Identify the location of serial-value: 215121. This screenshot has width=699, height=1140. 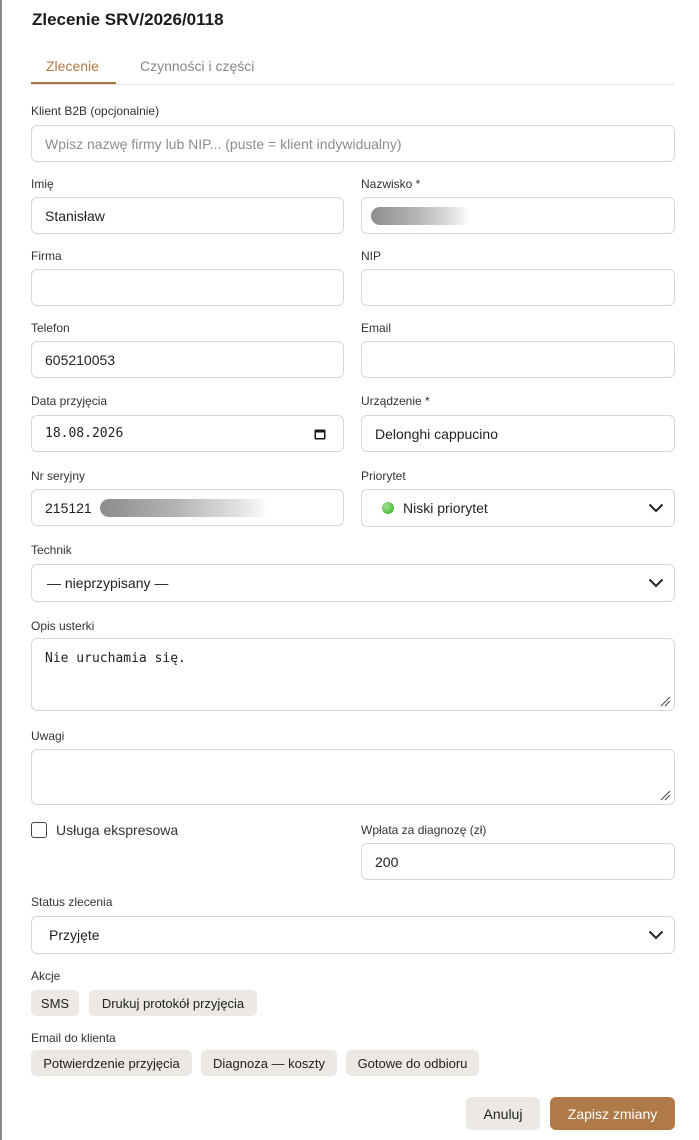
(68, 507).